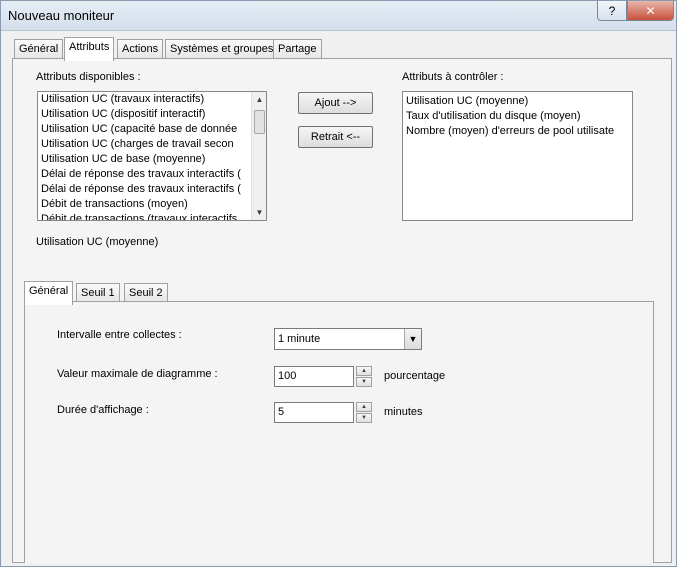  I want to click on list-item: Utilisation UC (travaux interactifs), so click(152, 99).